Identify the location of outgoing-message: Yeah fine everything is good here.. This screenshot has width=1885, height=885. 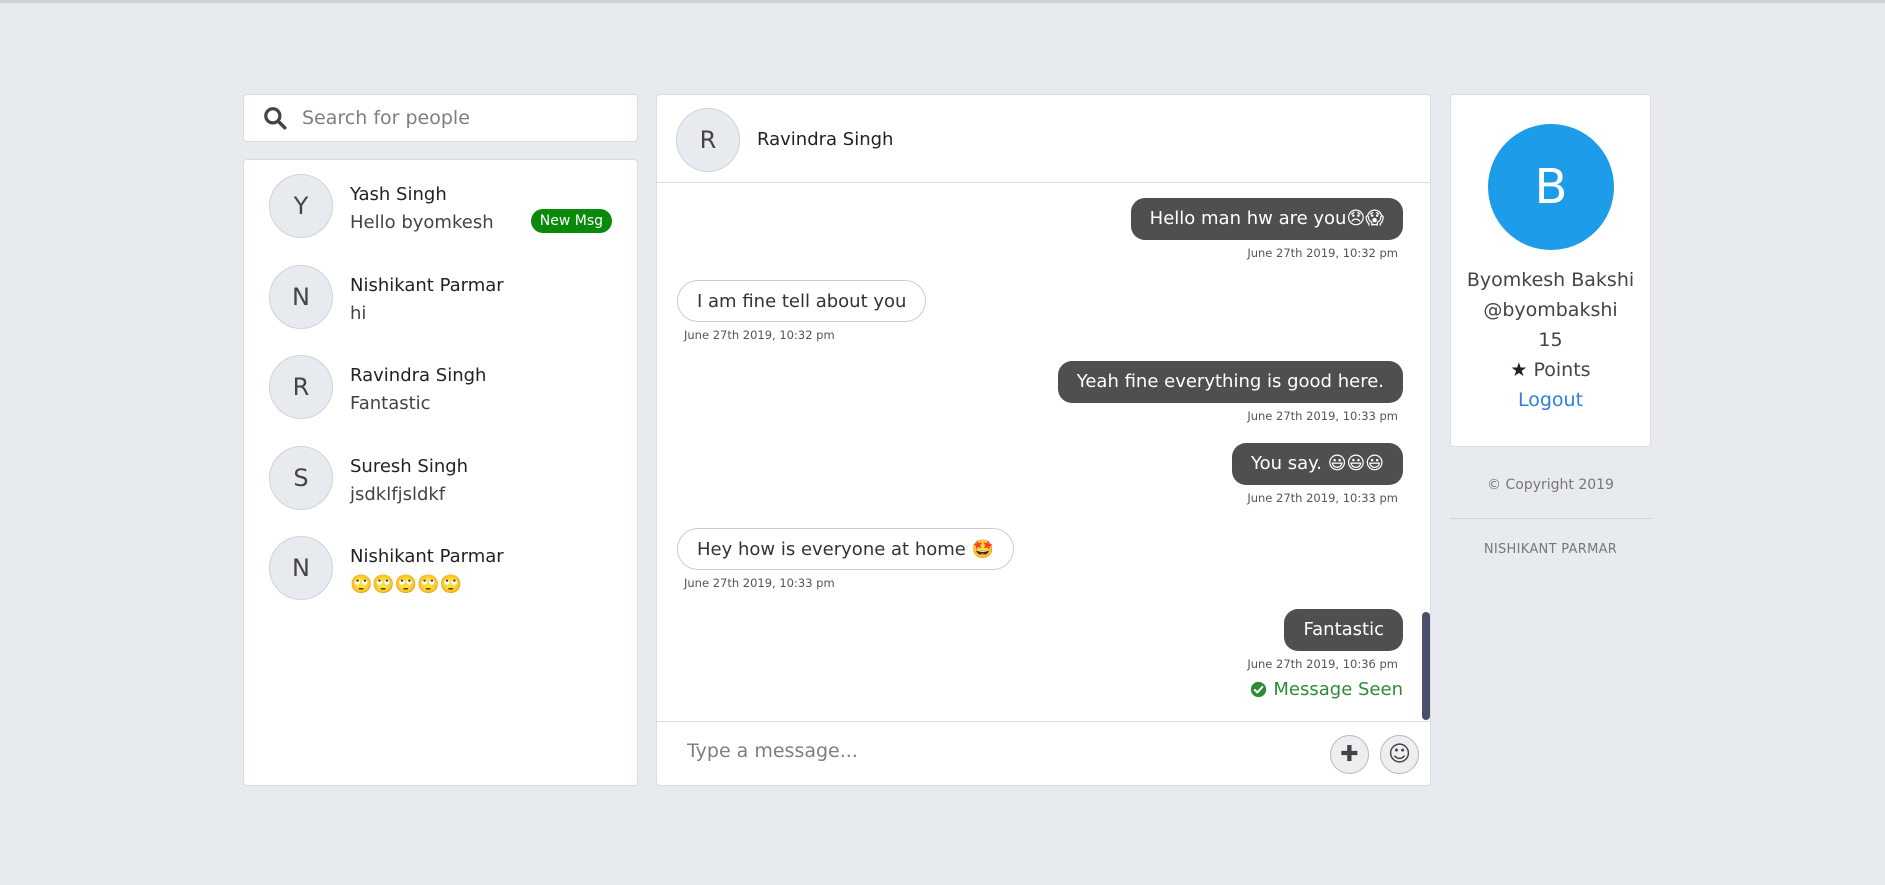
(1230, 382).